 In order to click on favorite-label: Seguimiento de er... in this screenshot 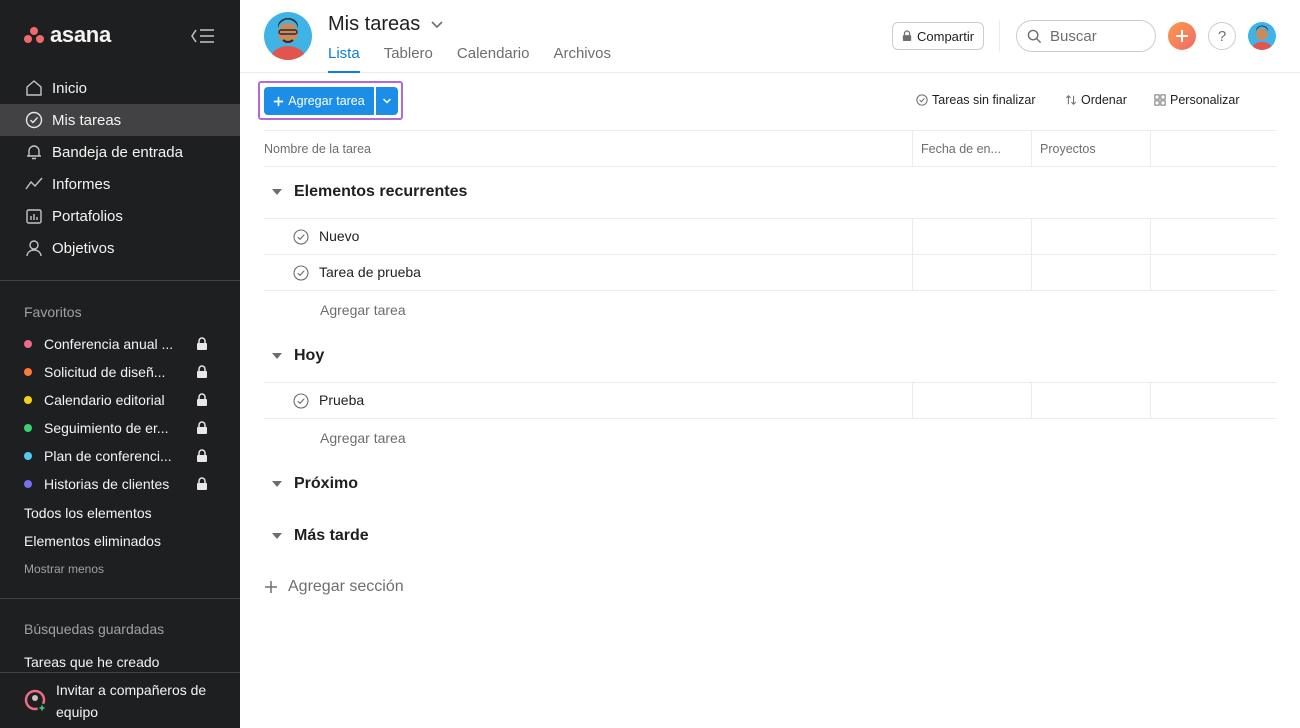, I will do `click(106, 428)`.